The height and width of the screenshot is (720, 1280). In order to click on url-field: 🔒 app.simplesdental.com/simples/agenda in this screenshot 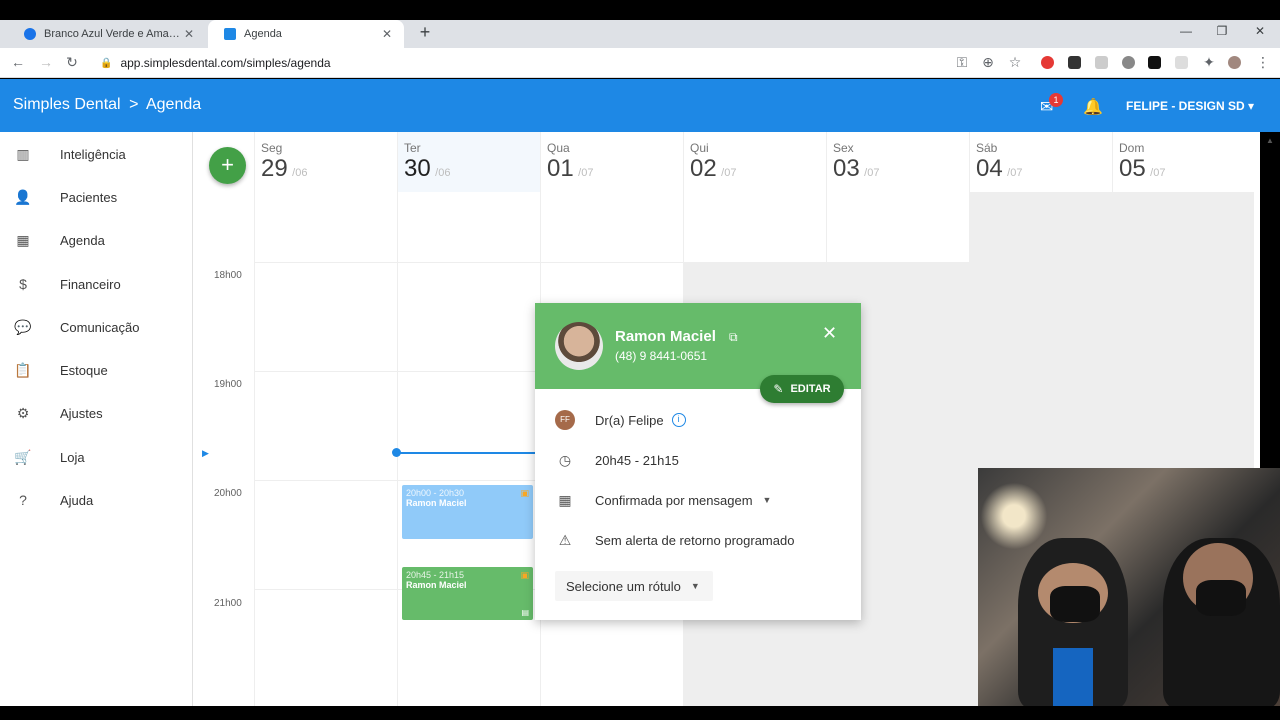, I will do `click(520, 63)`.